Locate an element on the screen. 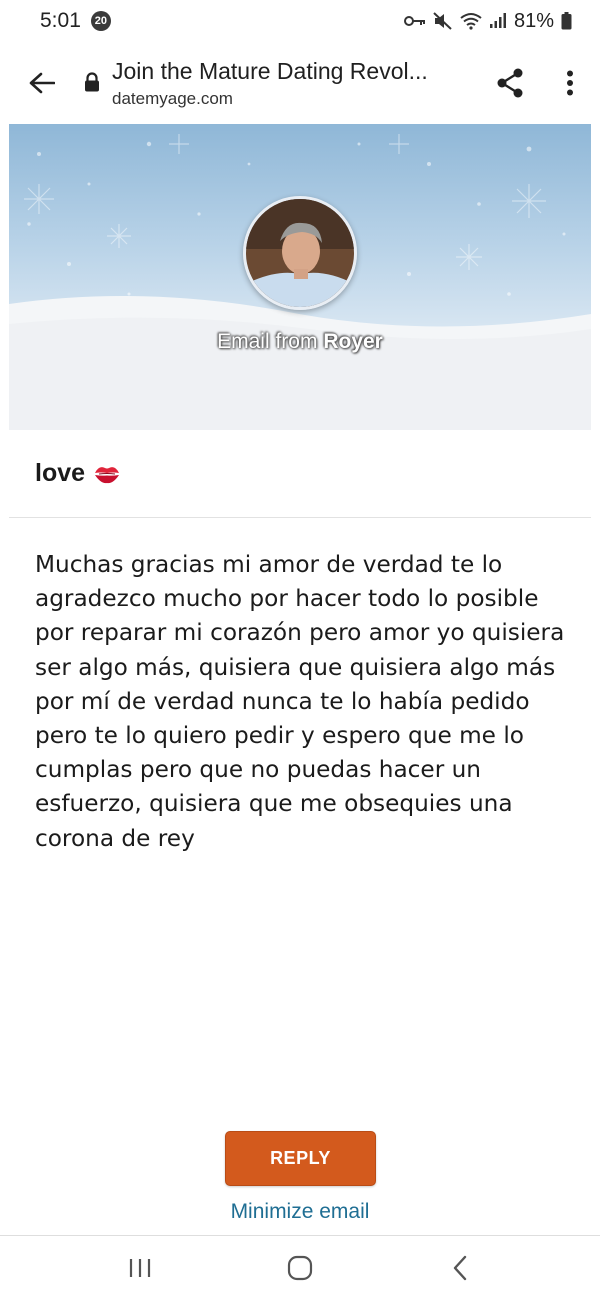 This screenshot has width=600, height=1300. reply-button: REPLY is located at coordinates (300, 1158).